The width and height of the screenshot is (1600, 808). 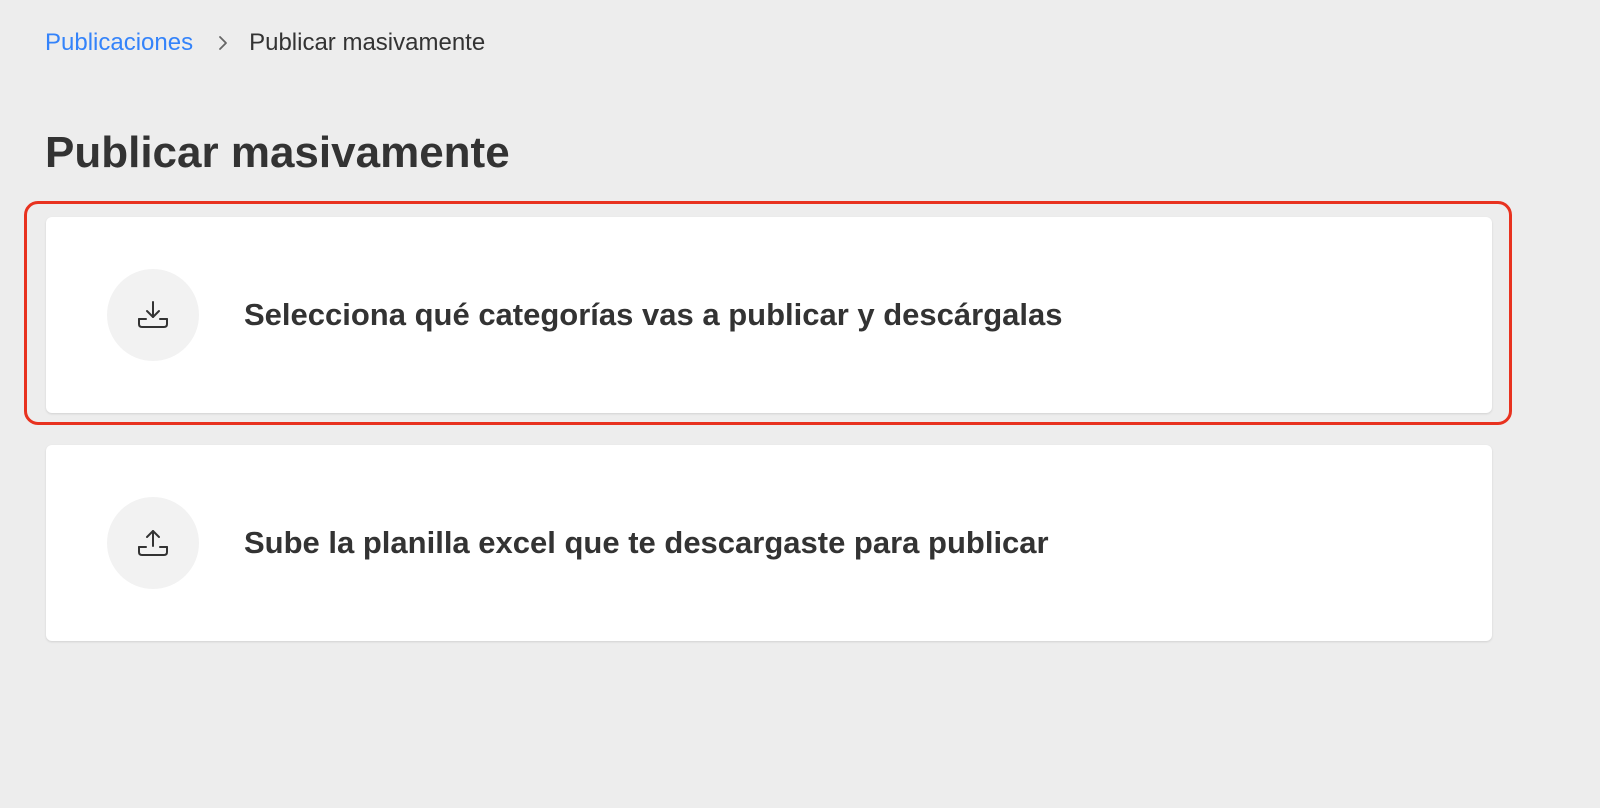 I want to click on page-title: Publicar masivamente, so click(x=277, y=152).